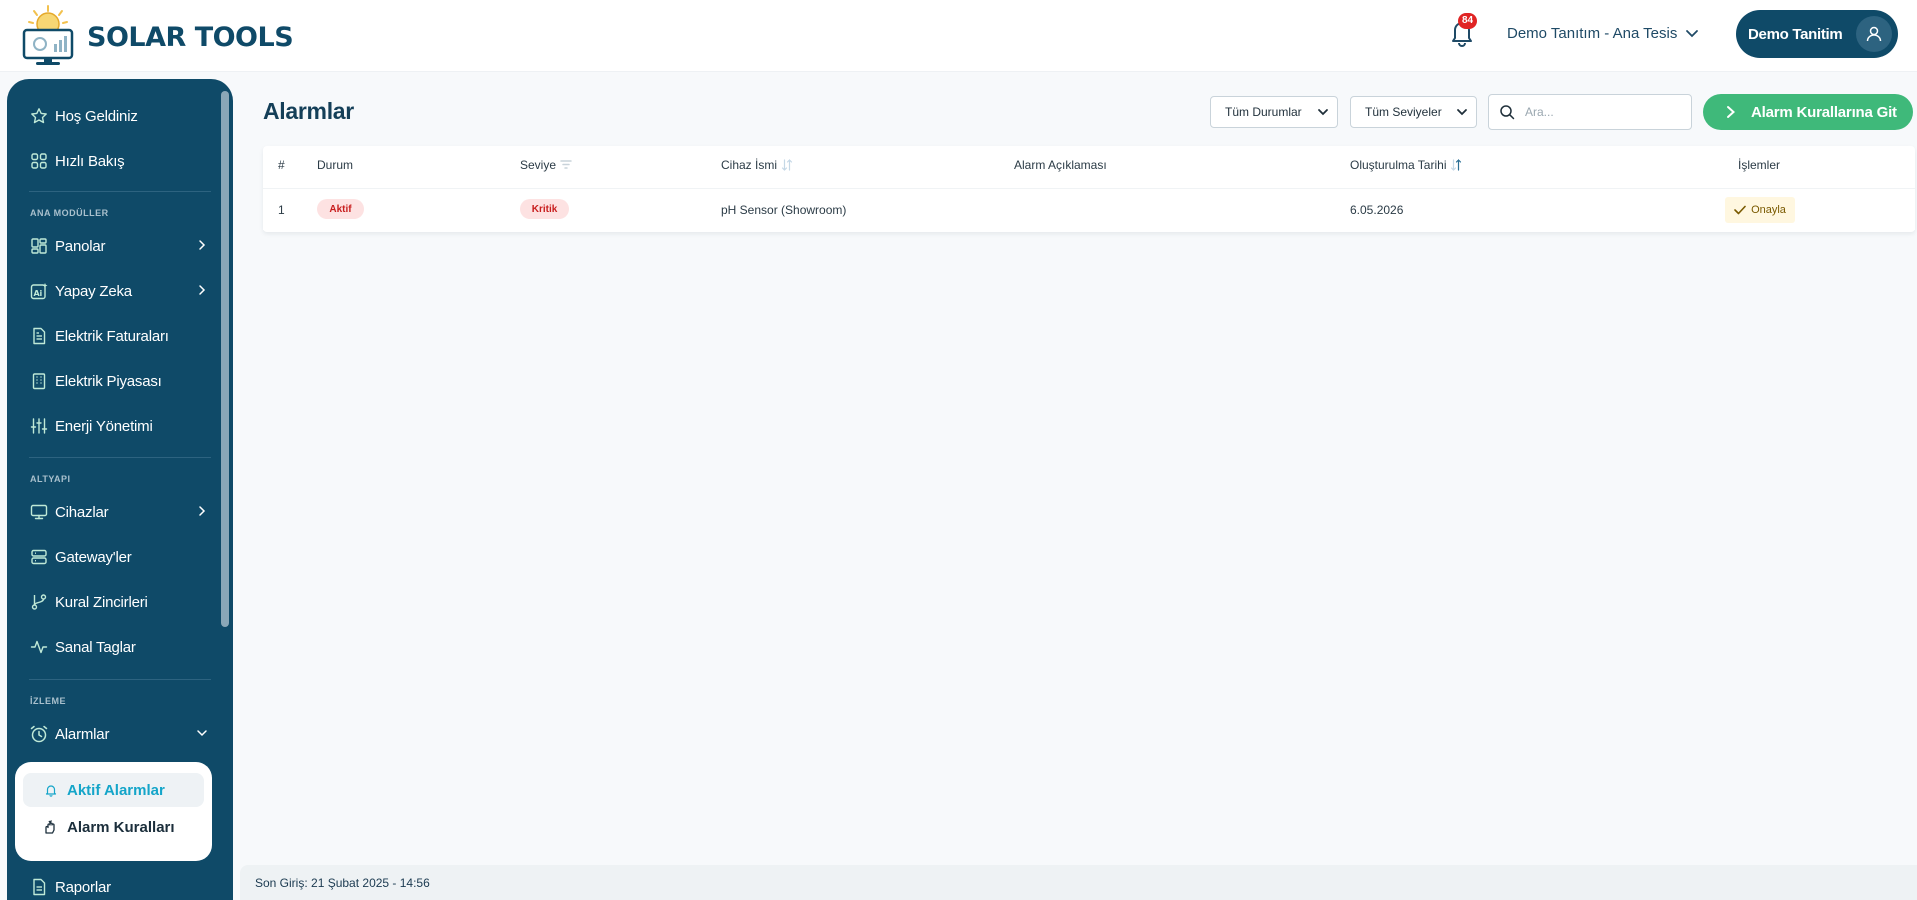 This screenshot has height=900, width=1917. Describe the element at coordinates (39, 734) in the screenshot. I see `alarm-clock-icon` at that location.